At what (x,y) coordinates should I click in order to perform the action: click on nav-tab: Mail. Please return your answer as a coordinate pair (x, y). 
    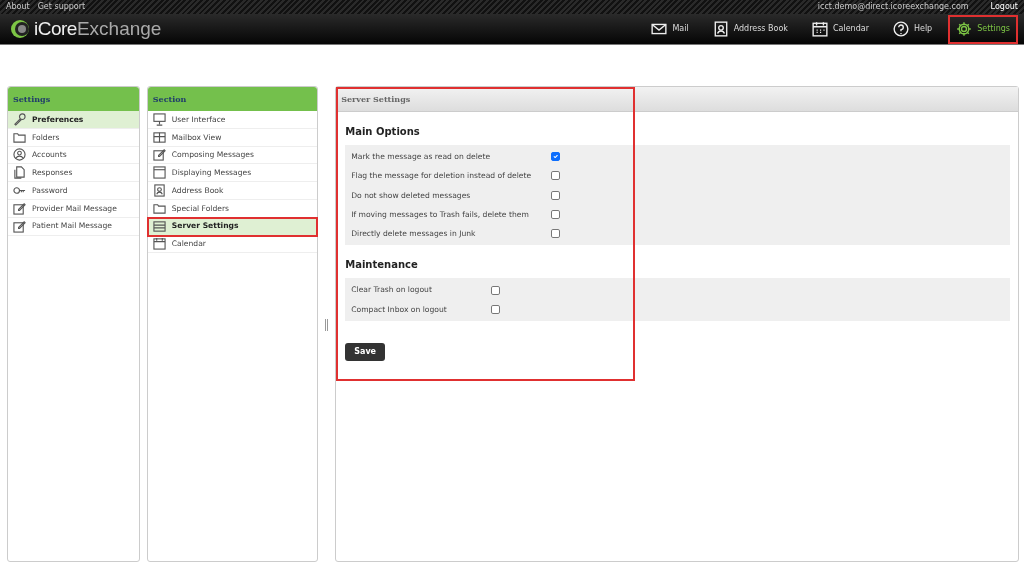
    Looking at the image, I should click on (670, 29).